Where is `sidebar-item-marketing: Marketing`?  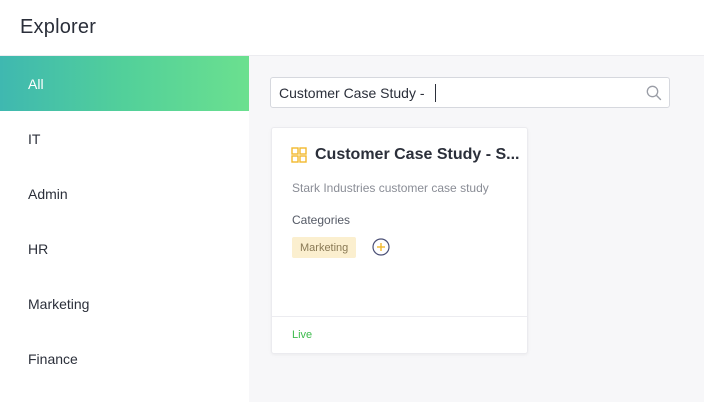
sidebar-item-marketing: Marketing is located at coordinates (124, 303).